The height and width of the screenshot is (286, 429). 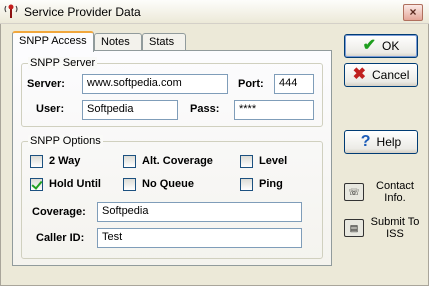 I want to click on ok-button: ✔ OK, so click(x=381, y=46).